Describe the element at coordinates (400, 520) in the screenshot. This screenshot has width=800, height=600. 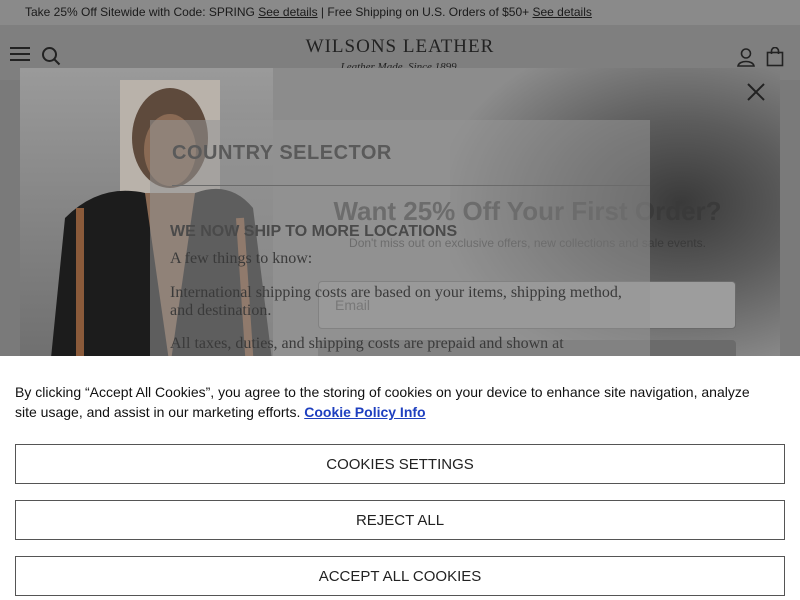
I see `reject-all-button: REJECT ALL` at that location.